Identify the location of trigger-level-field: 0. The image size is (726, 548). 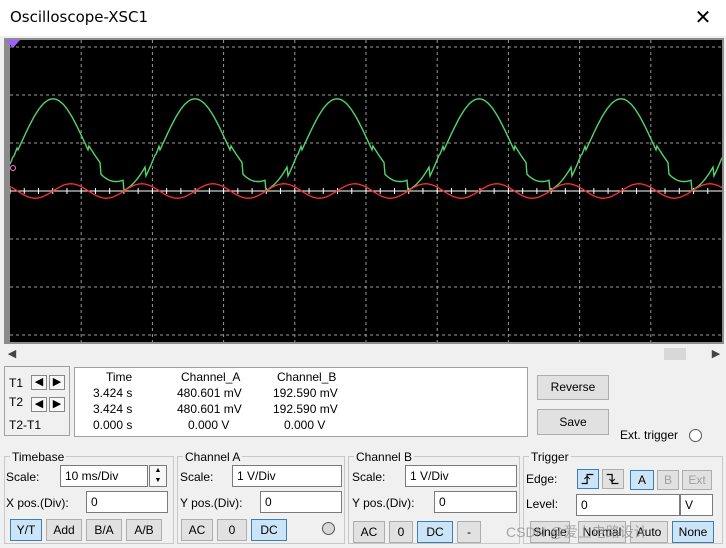
(628, 505).